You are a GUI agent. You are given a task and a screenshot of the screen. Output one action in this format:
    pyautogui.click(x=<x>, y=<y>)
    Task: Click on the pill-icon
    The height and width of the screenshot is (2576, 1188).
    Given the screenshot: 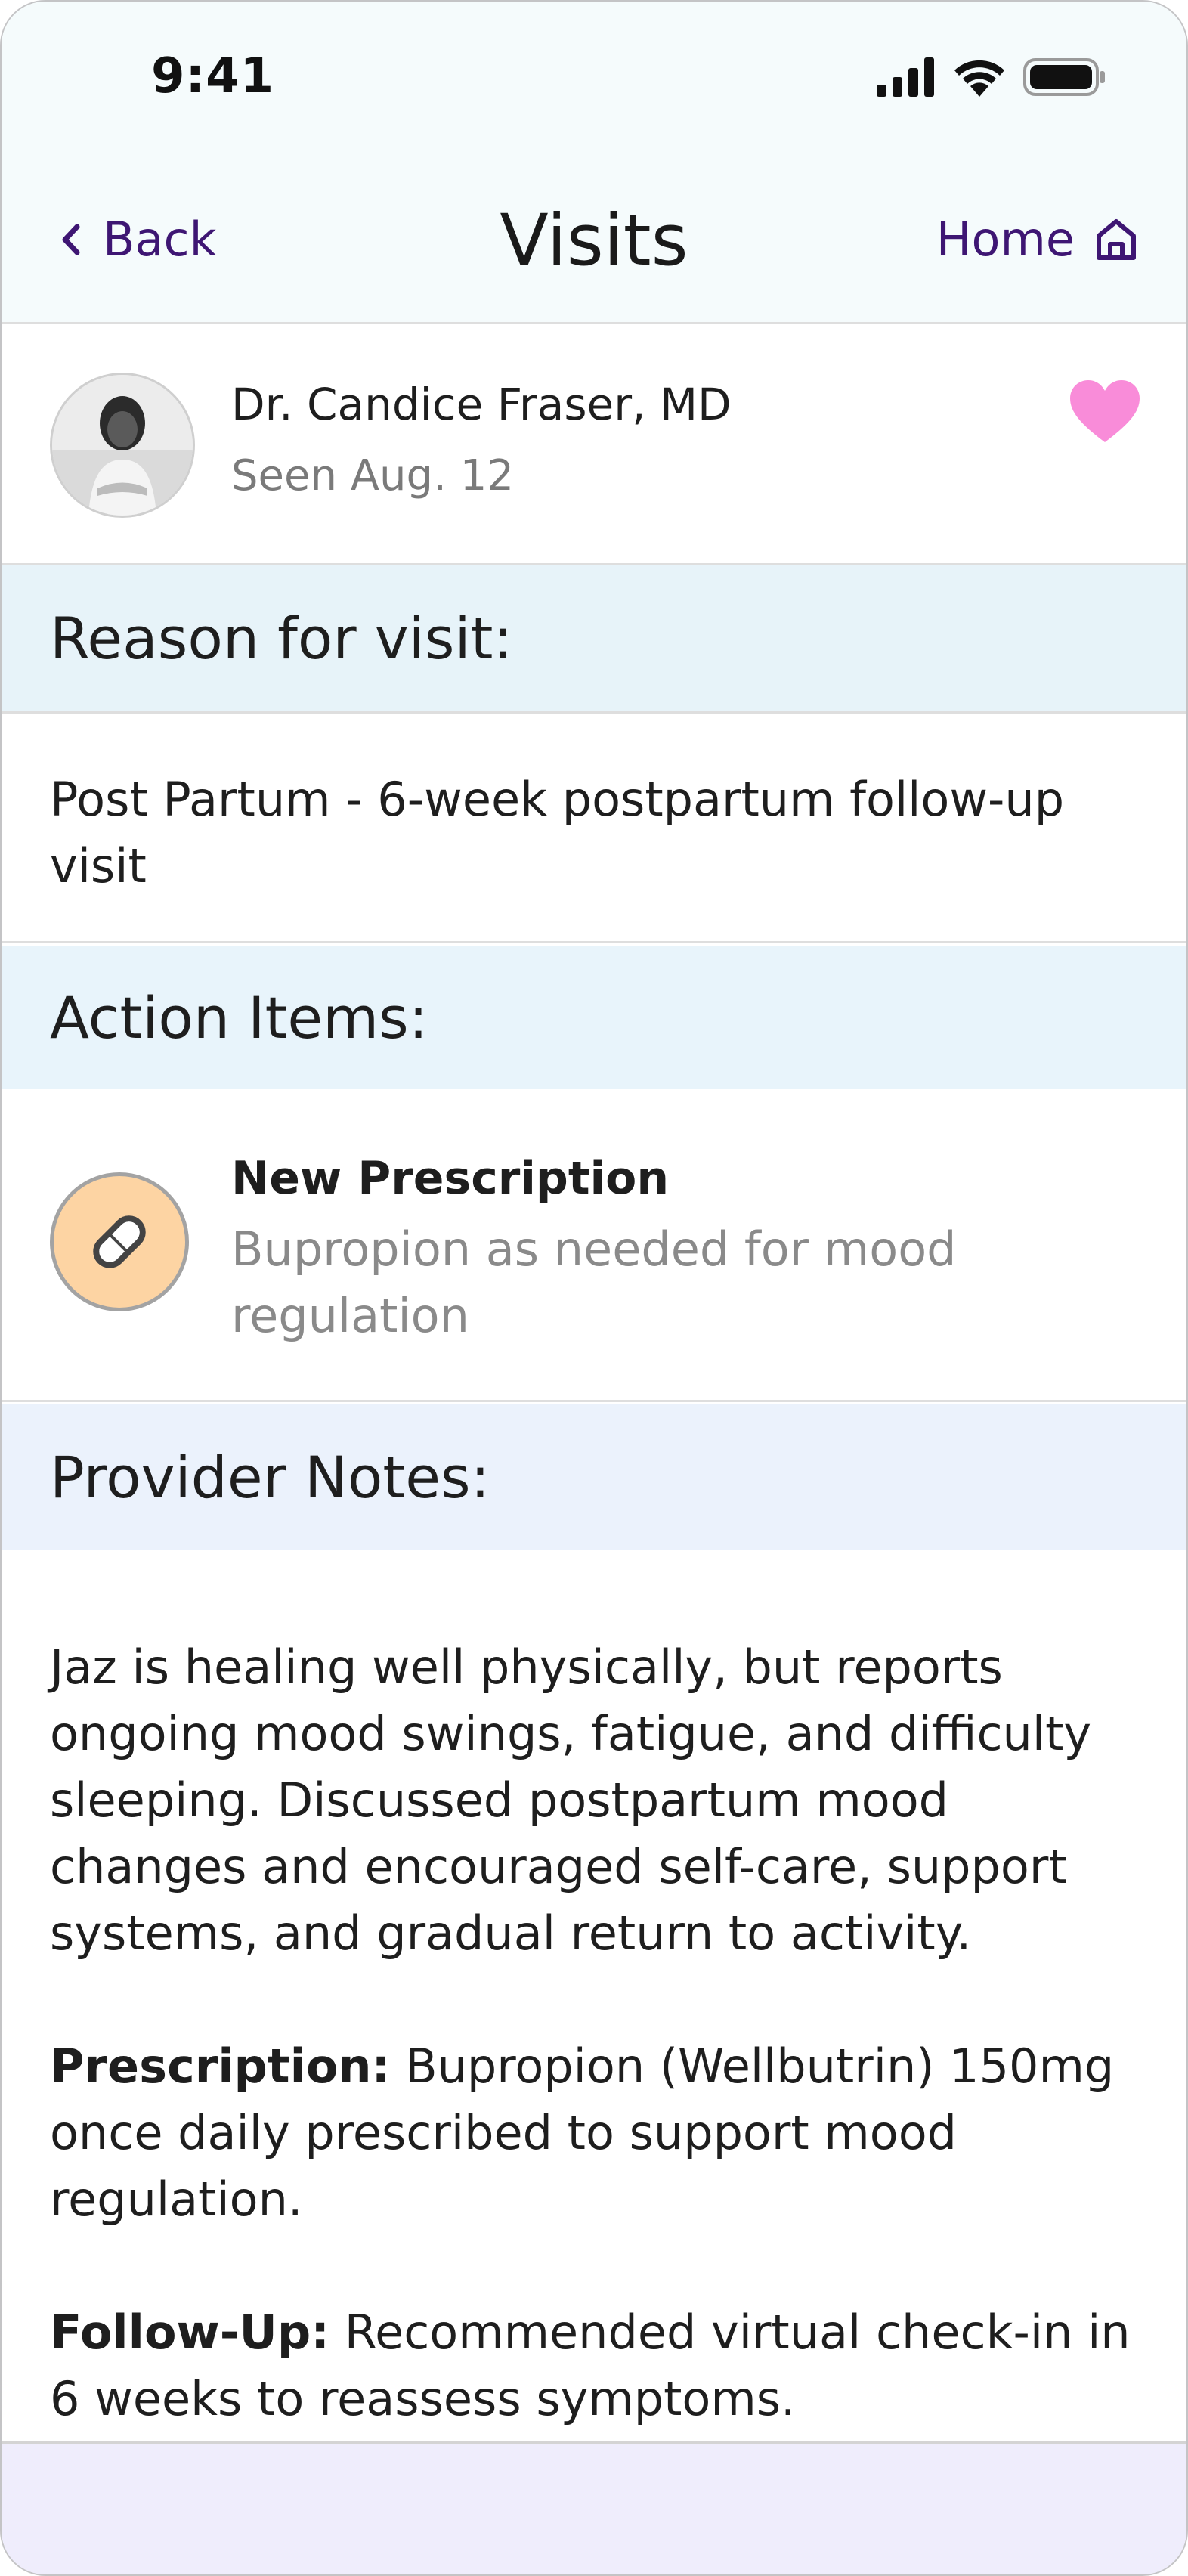 What is the action you would take?
    pyautogui.click(x=120, y=1241)
    